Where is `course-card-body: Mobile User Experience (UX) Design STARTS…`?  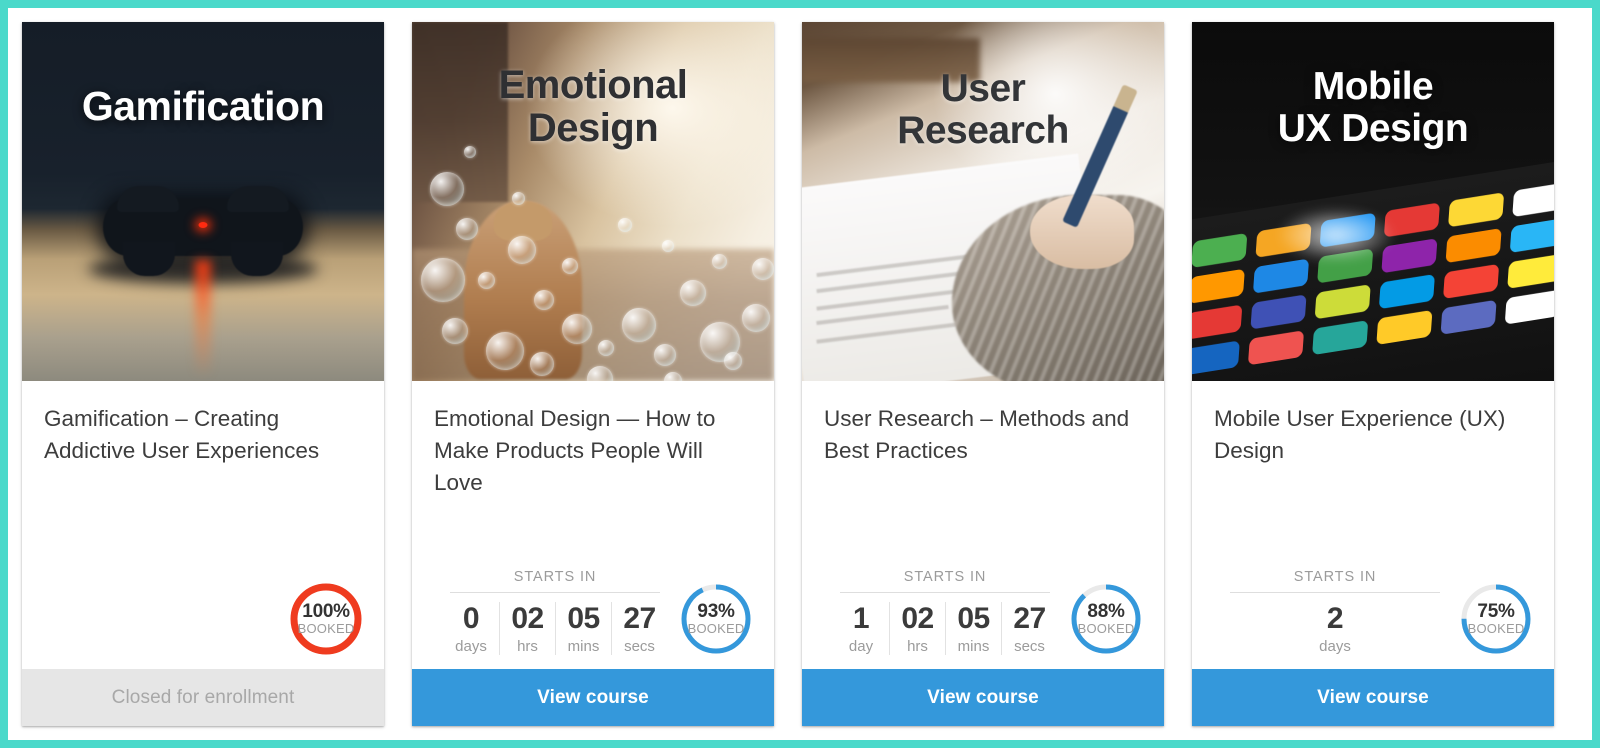
course-card-body: Mobile User Experience (UX) Design STARTS… is located at coordinates (1373, 525).